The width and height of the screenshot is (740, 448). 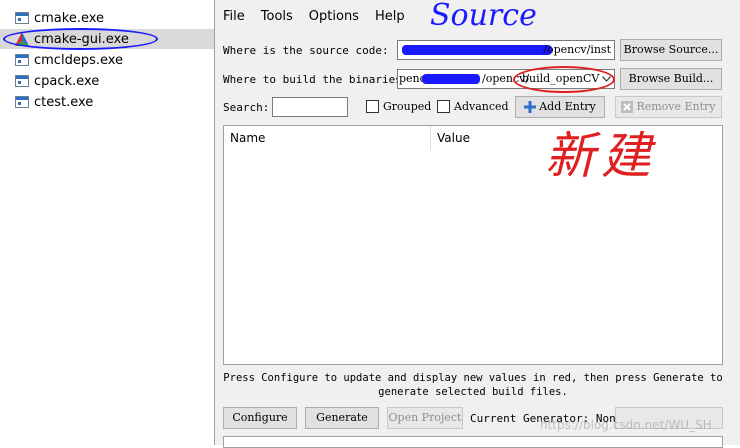 I want to click on grouped-checkbox, so click(x=372, y=106).